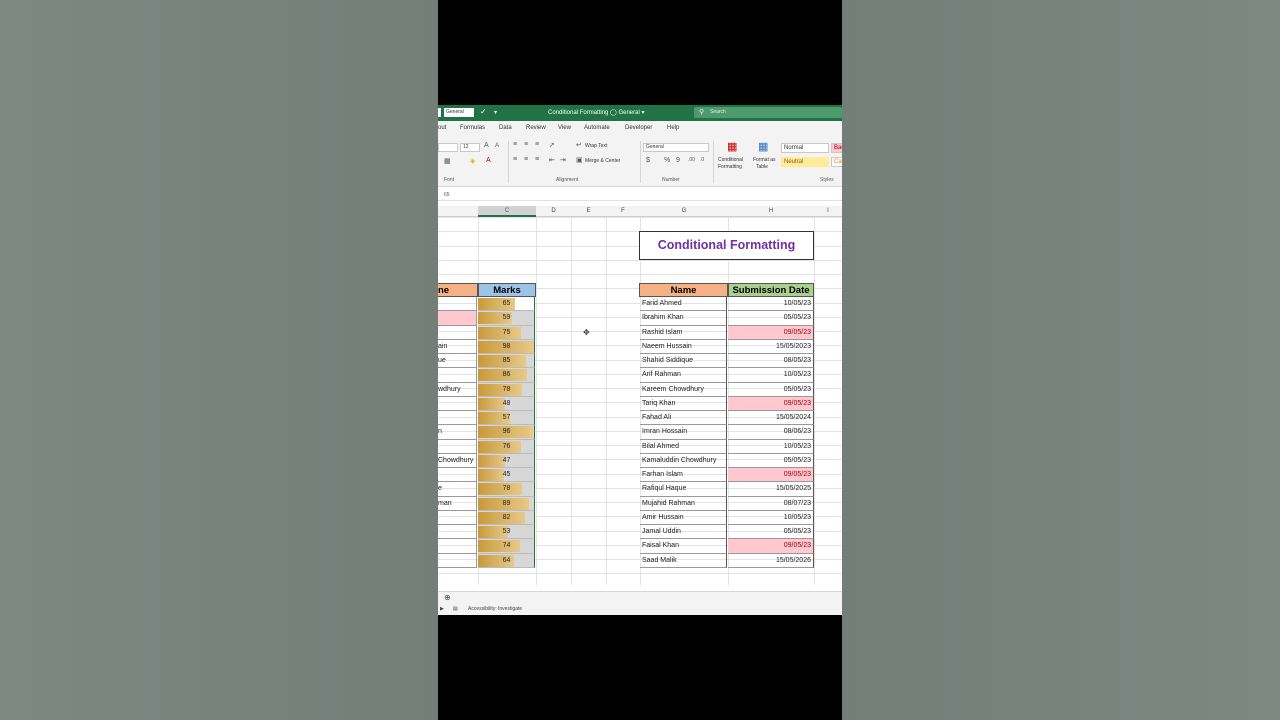 The width and height of the screenshot is (1280, 720). What do you see at coordinates (448, 147) in the screenshot?
I see `font-name-input` at bounding box center [448, 147].